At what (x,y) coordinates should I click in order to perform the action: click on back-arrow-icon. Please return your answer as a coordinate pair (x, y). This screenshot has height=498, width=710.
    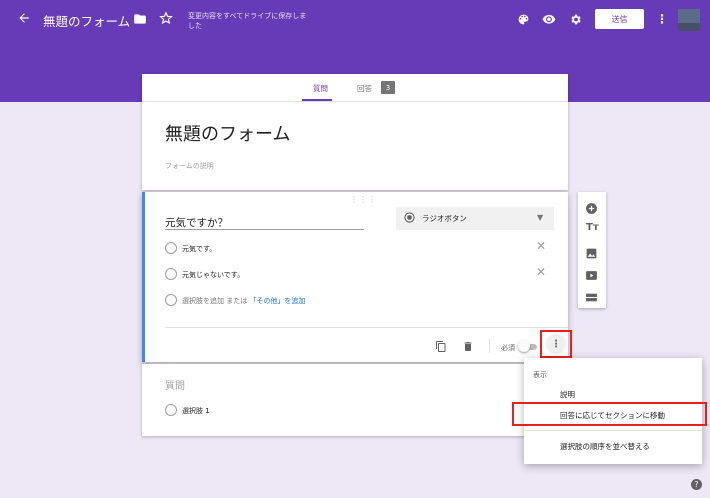
    Looking at the image, I should click on (24, 18).